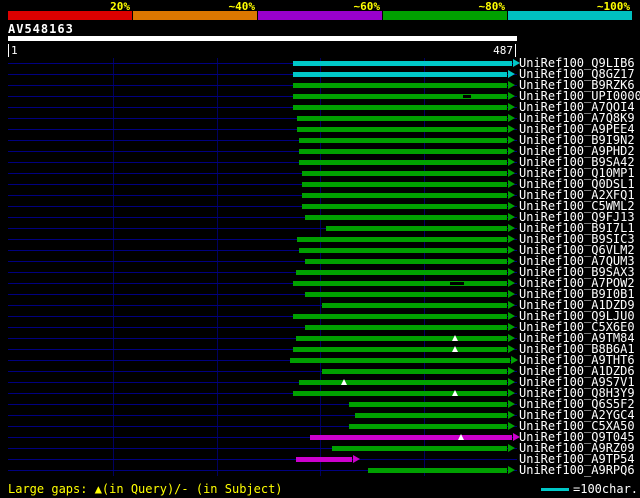 The height and width of the screenshot is (498, 640). I want to click on row-baseline, so click(262, 459).